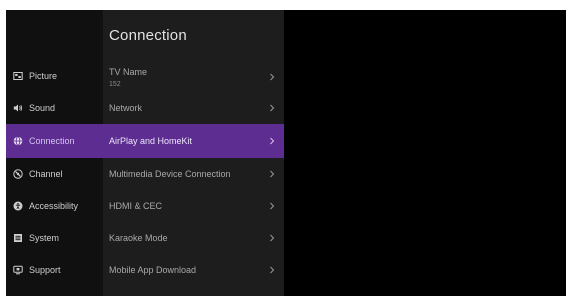  I want to click on sidebar-item-label: Sound, so click(42, 108).